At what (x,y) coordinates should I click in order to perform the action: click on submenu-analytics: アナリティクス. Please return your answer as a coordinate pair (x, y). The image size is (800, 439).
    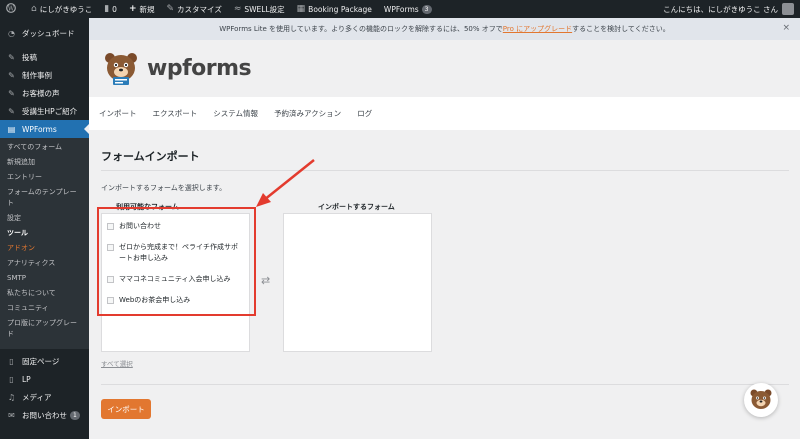
    Looking at the image, I should click on (44, 263).